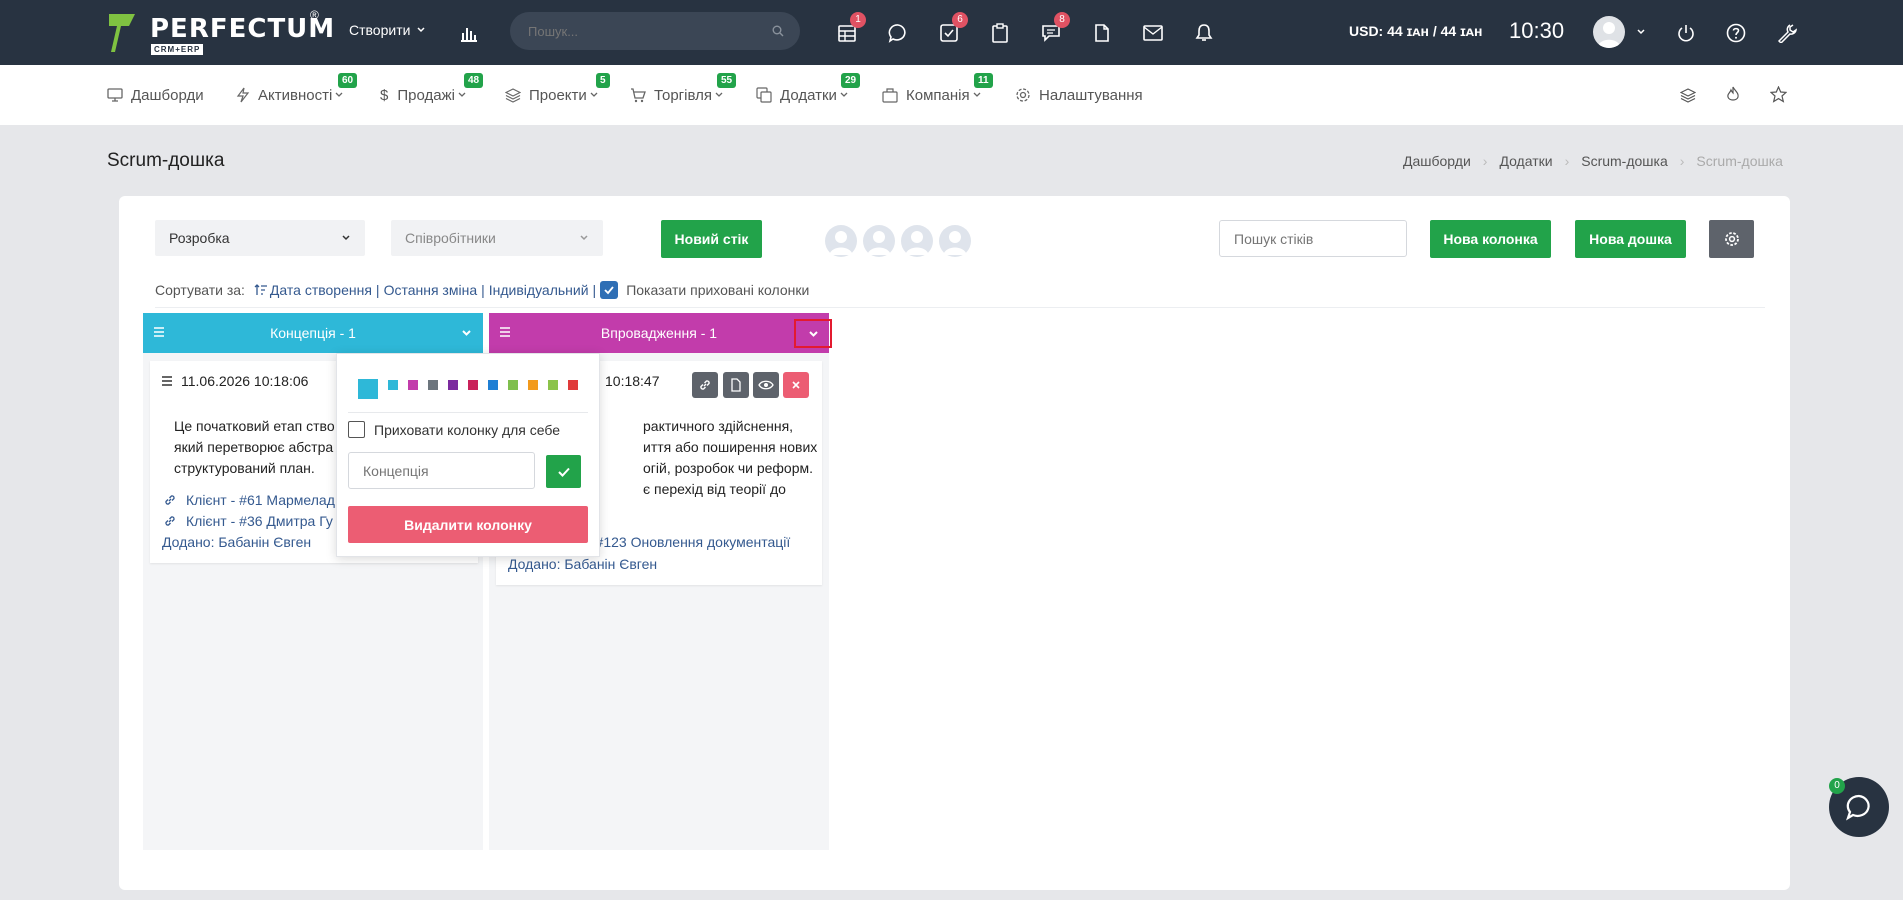 The height and width of the screenshot is (900, 1903). I want to click on star-icon, so click(1778, 94).